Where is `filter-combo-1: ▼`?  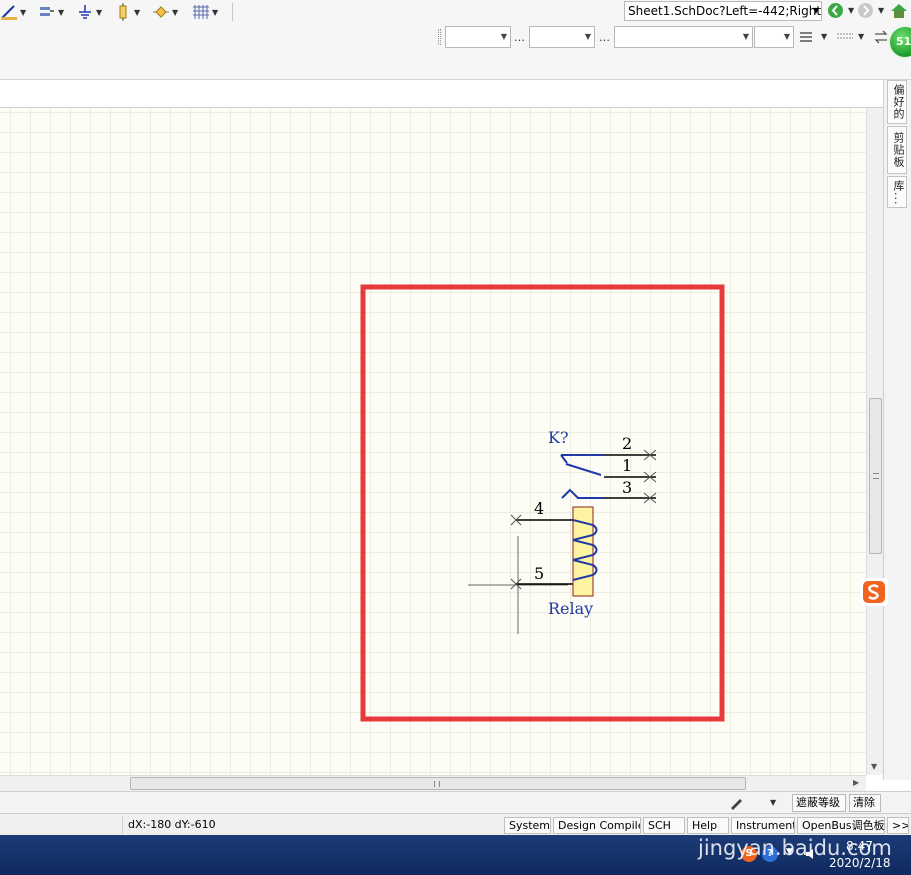 filter-combo-1: ▼ is located at coordinates (478, 37).